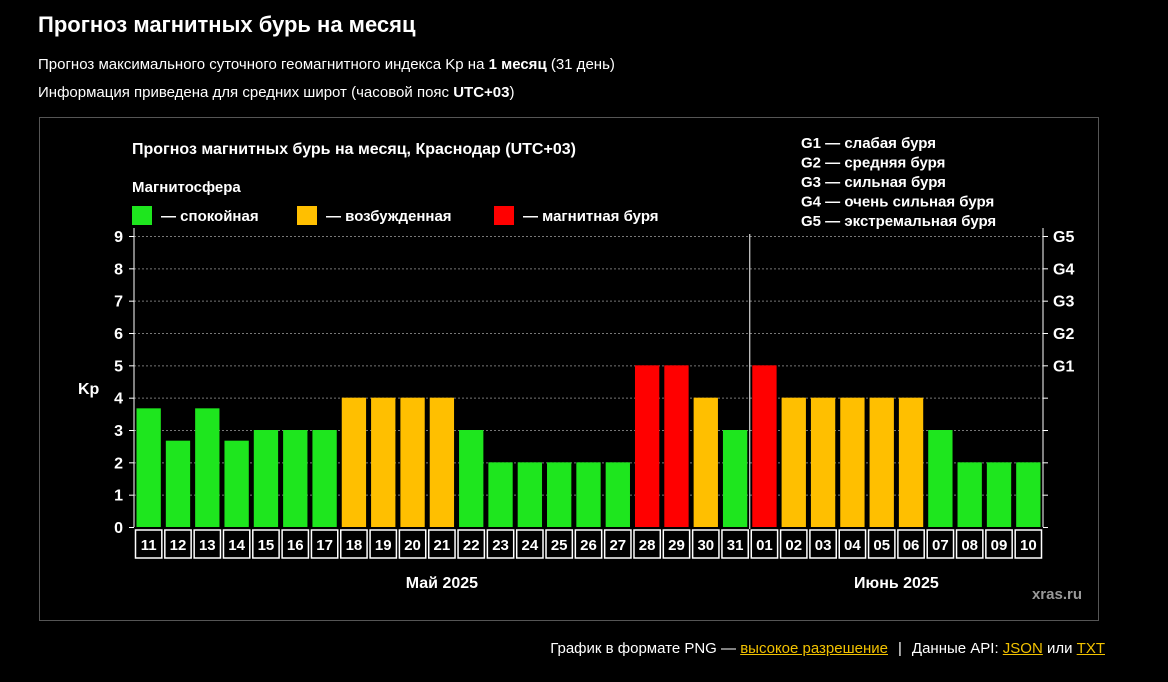 Image resolution: width=1168 pixels, height=682 pixels. I want to click on x-tick-label: 18, so click(354, 545).